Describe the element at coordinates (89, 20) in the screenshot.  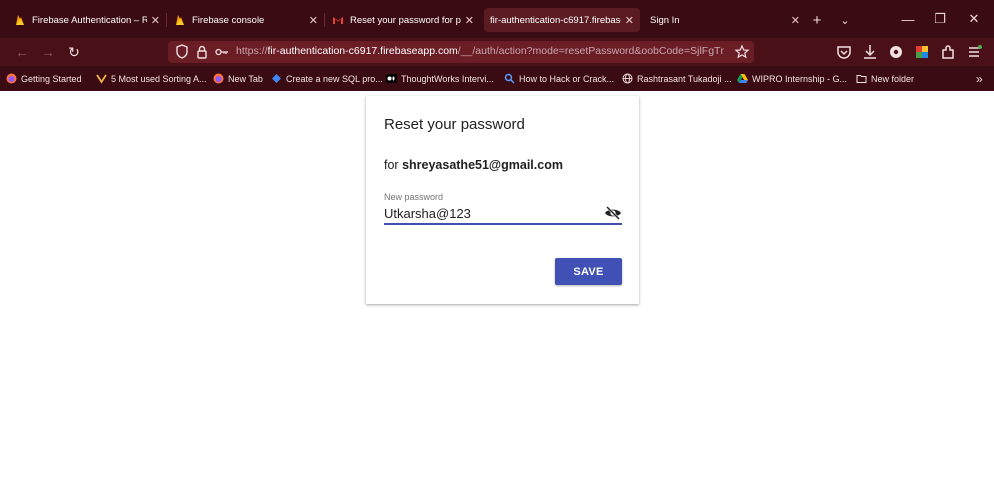
I see `tab-title: Firebase Authentication – Real` at that location.